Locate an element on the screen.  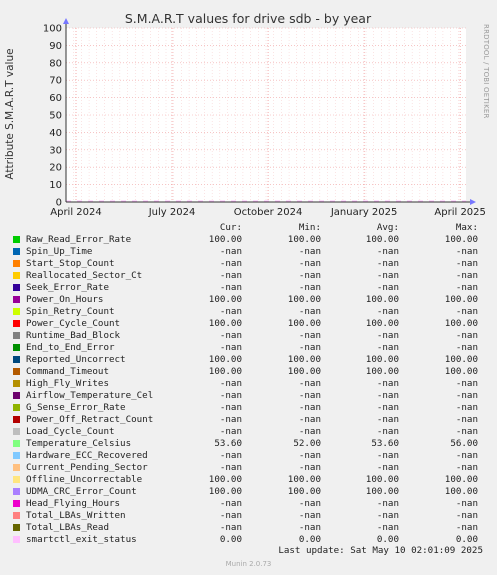
chart-title: S.M.A.R.T values for drive sdb - by year is located at coordinates (248, 18).